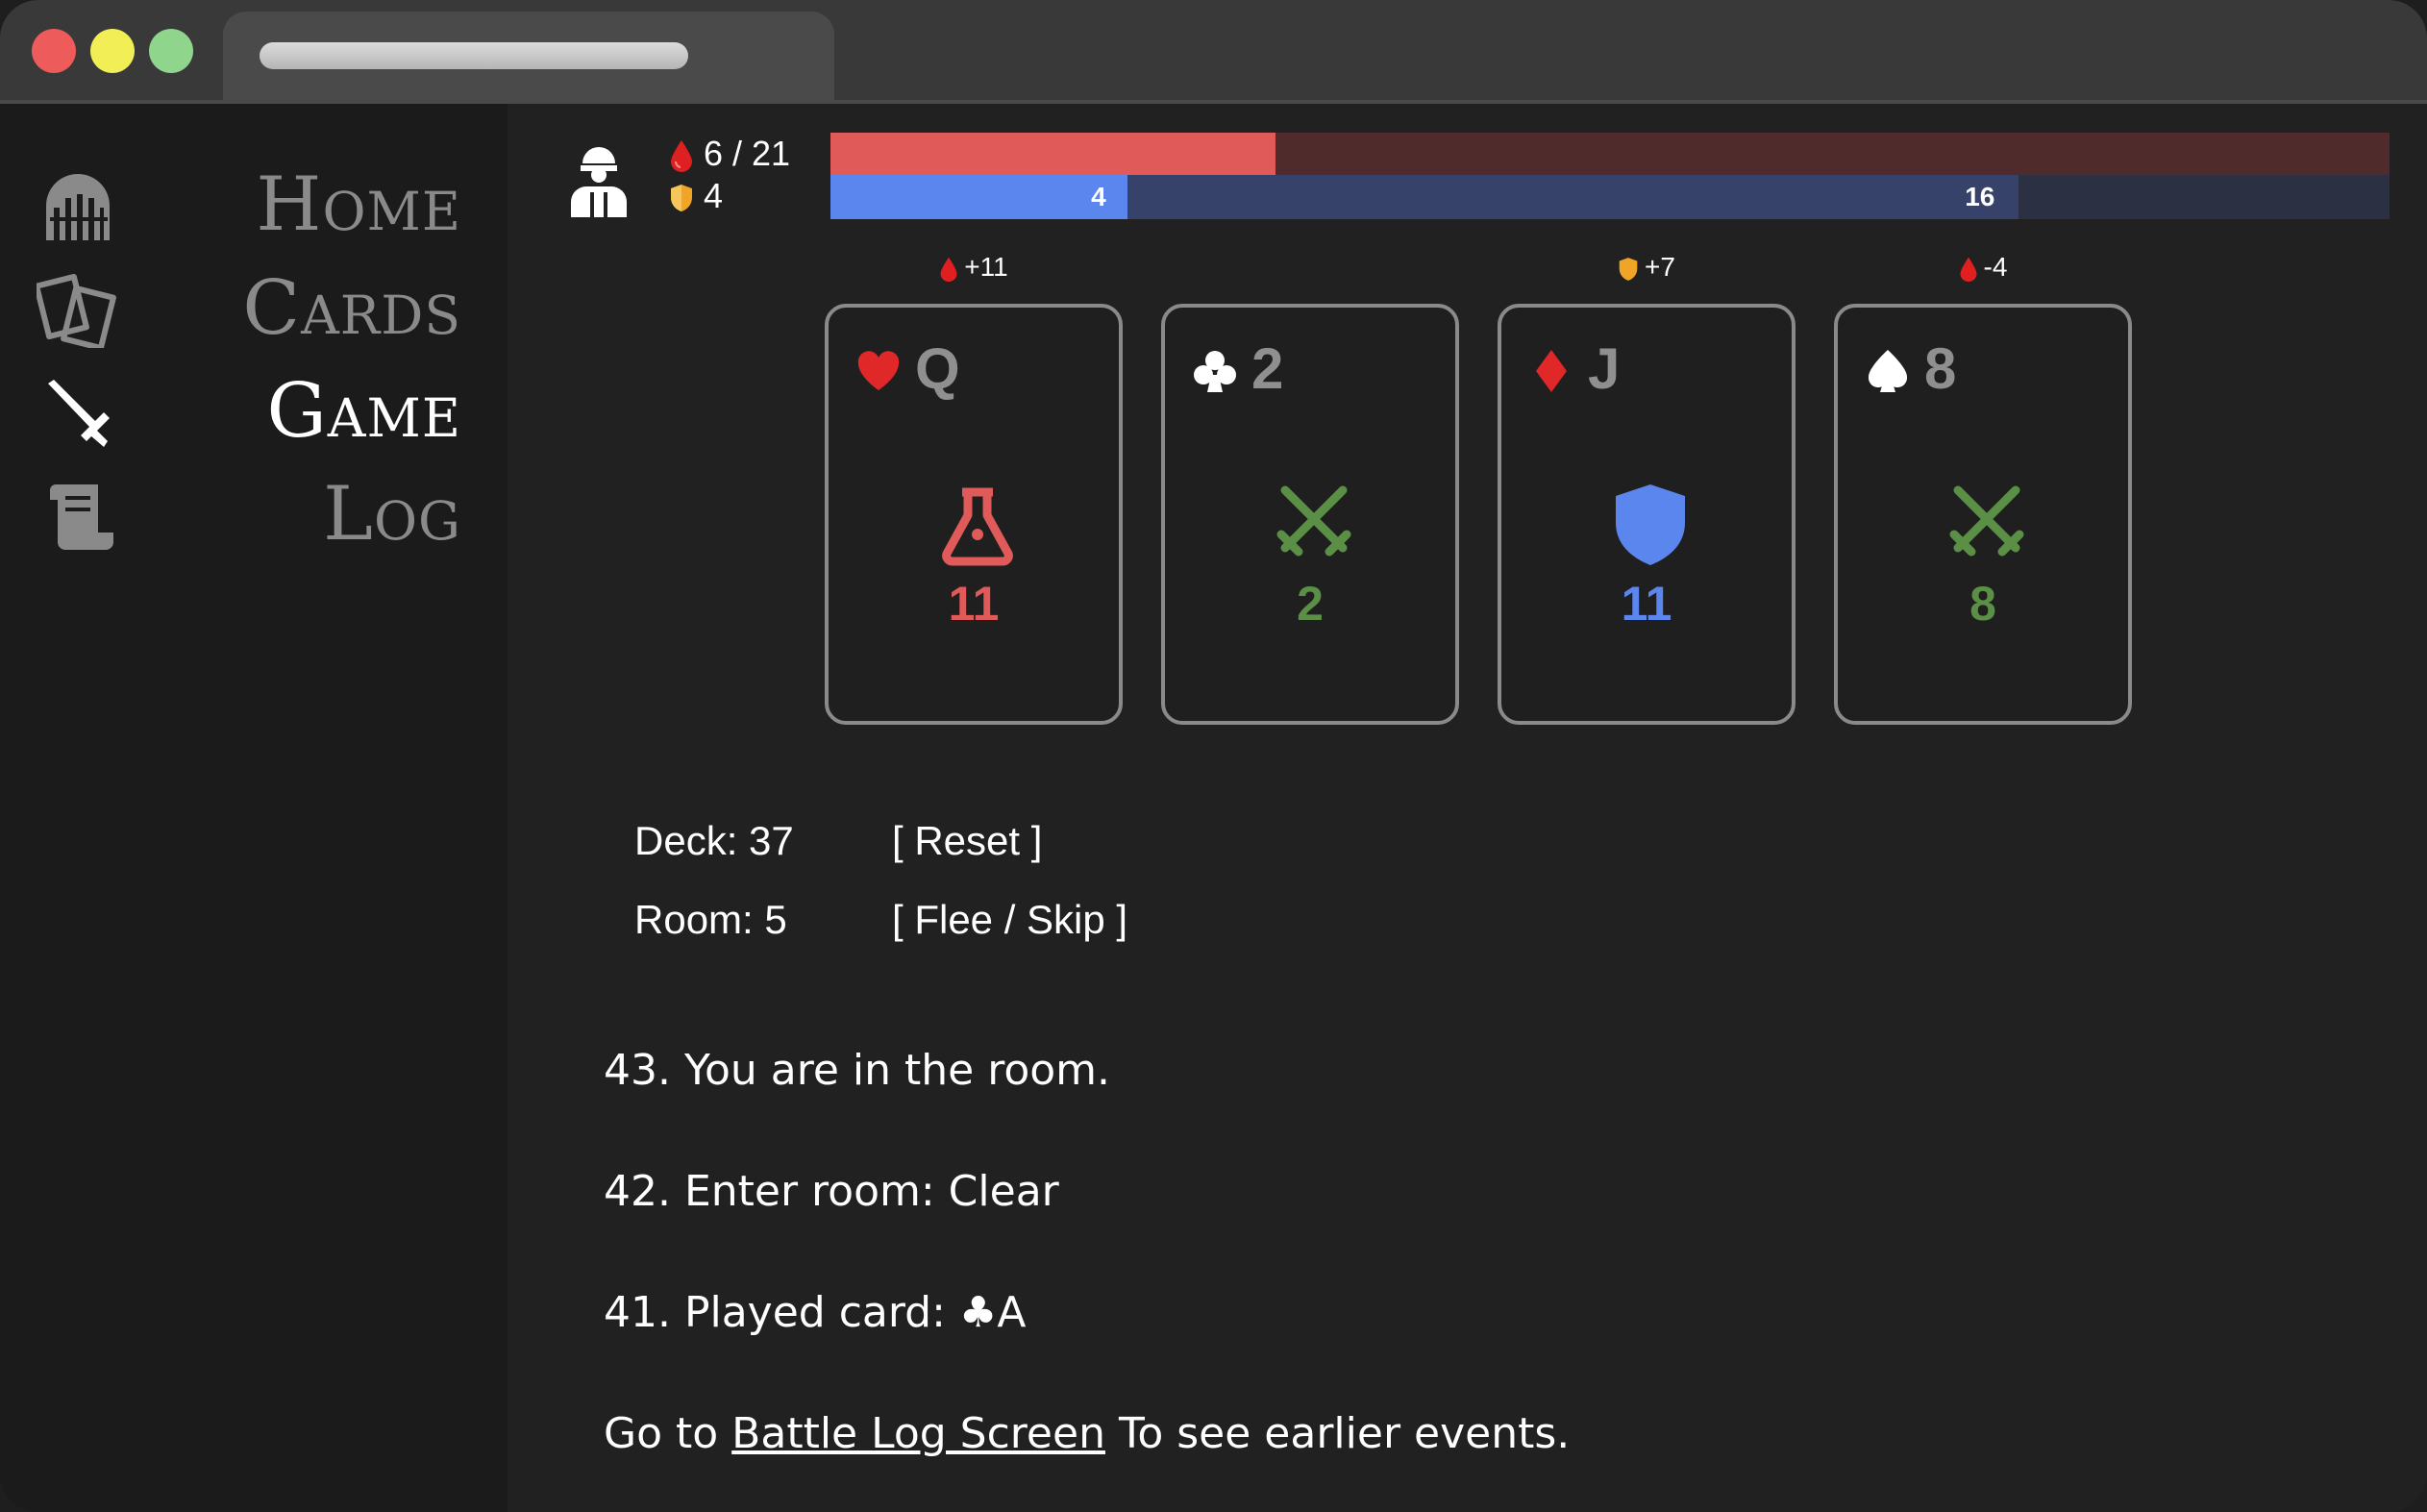 The width and height of the screenshot is (2427, 1512). I want to click on cards-icon, so click(76, 310).